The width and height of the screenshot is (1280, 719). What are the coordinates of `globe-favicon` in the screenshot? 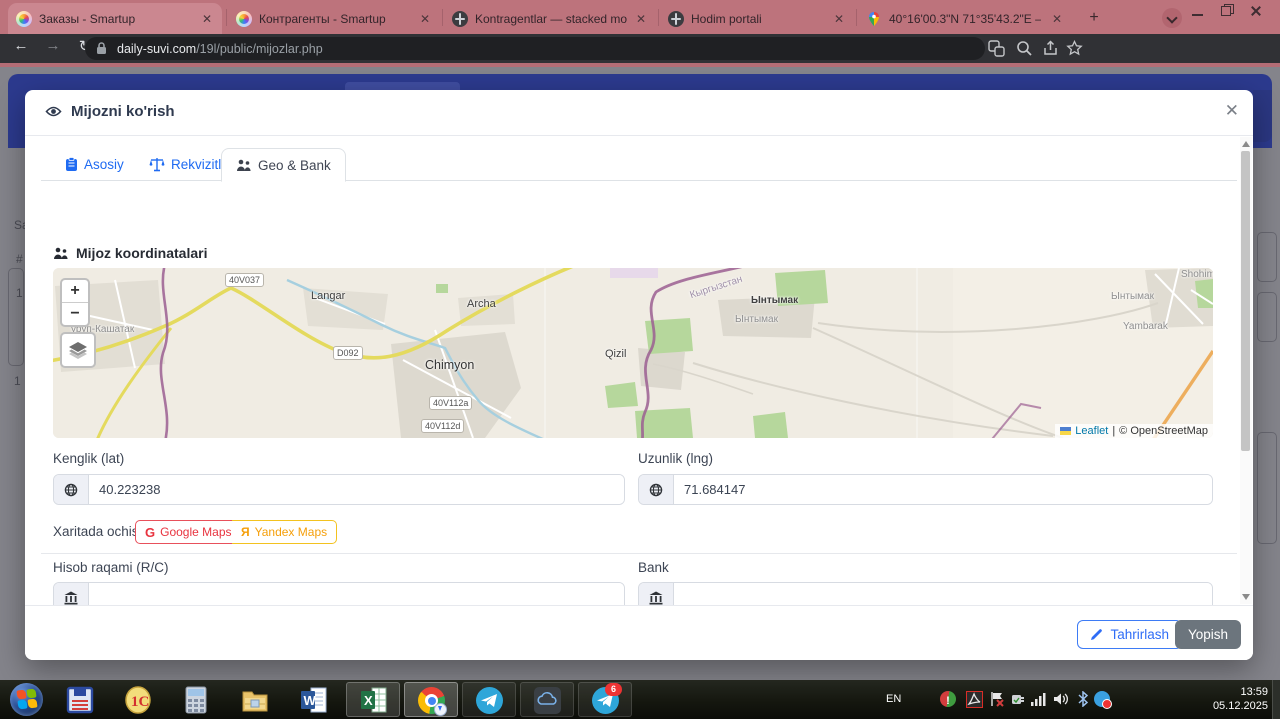 It's located at (676, 18).